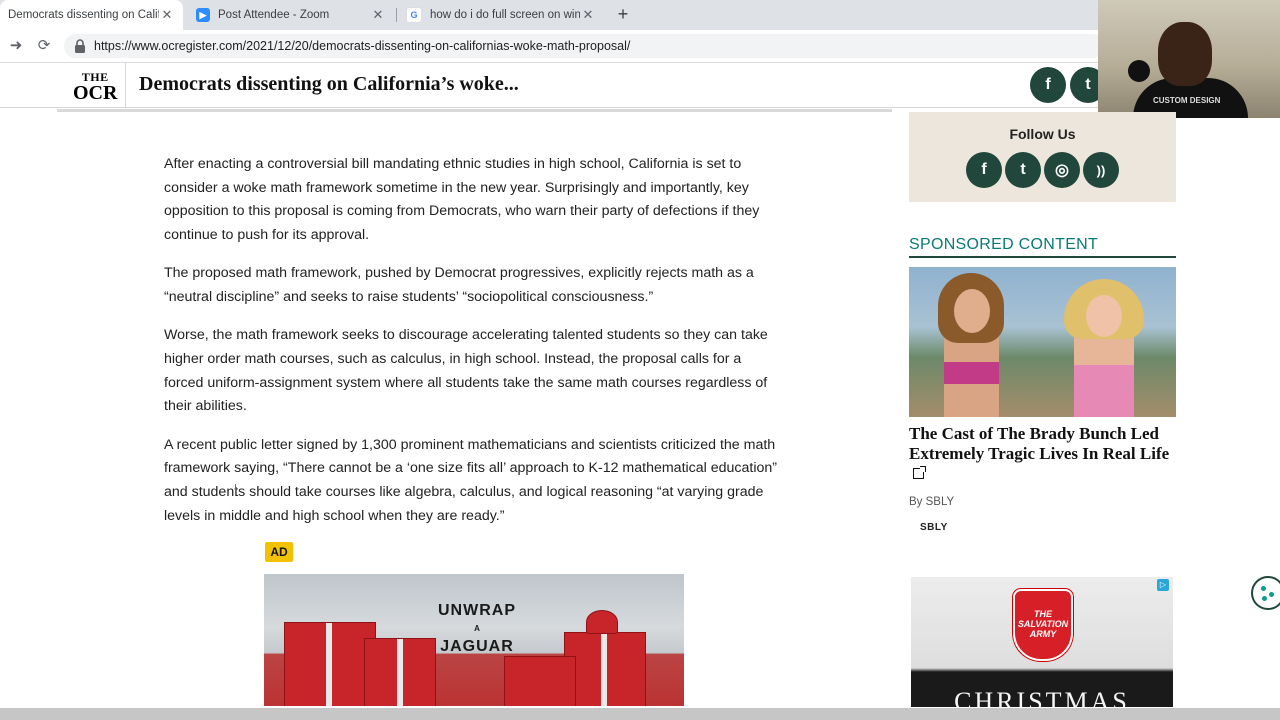 This screenshot has height=720, width=1280. Describe the element at coordinates (1042, 697) in the screenshot. I see `ad-christmas-text: CHRISTMAS` at that location.